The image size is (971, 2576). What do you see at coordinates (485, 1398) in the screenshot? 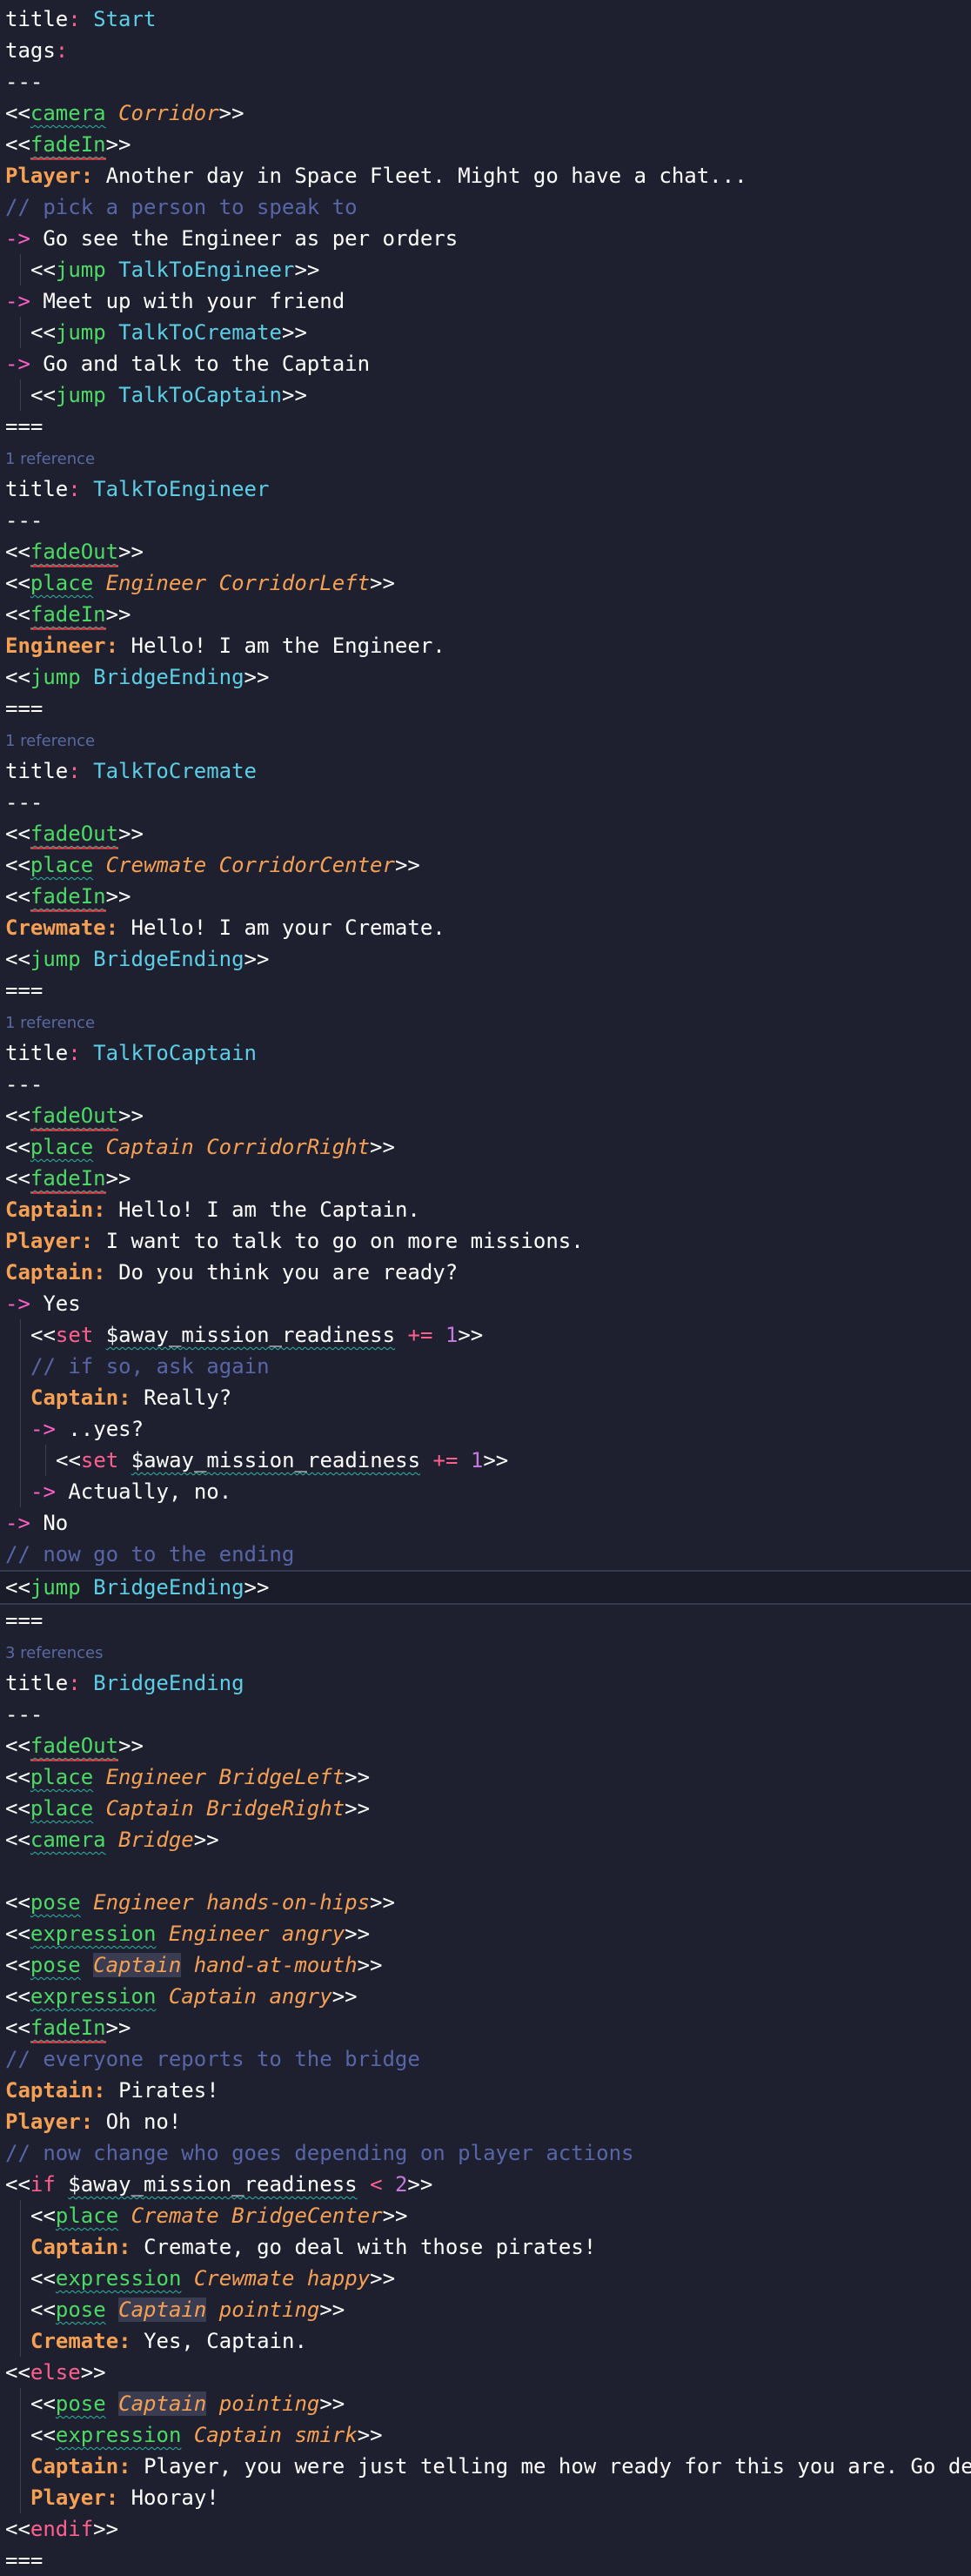
I see `code-line: Captain: Really?` at bounding box center [485, 1398].